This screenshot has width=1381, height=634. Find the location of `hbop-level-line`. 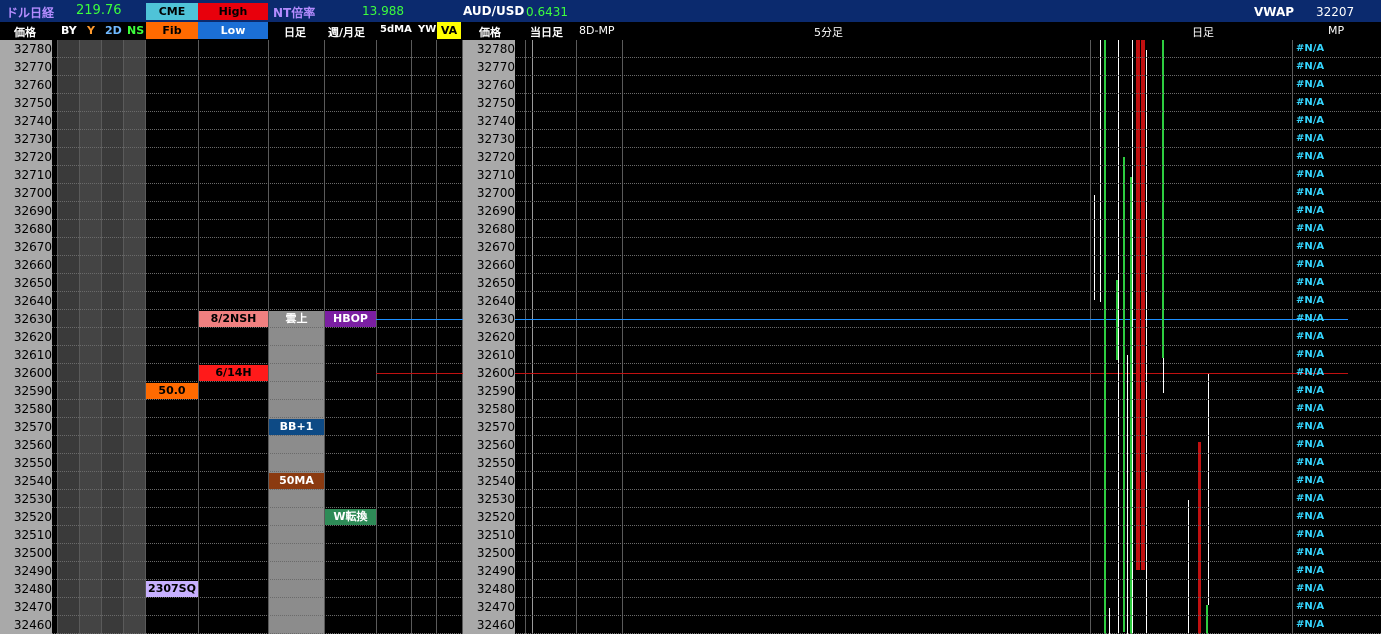

hbop-level-line is located at coordinates (862, 319).